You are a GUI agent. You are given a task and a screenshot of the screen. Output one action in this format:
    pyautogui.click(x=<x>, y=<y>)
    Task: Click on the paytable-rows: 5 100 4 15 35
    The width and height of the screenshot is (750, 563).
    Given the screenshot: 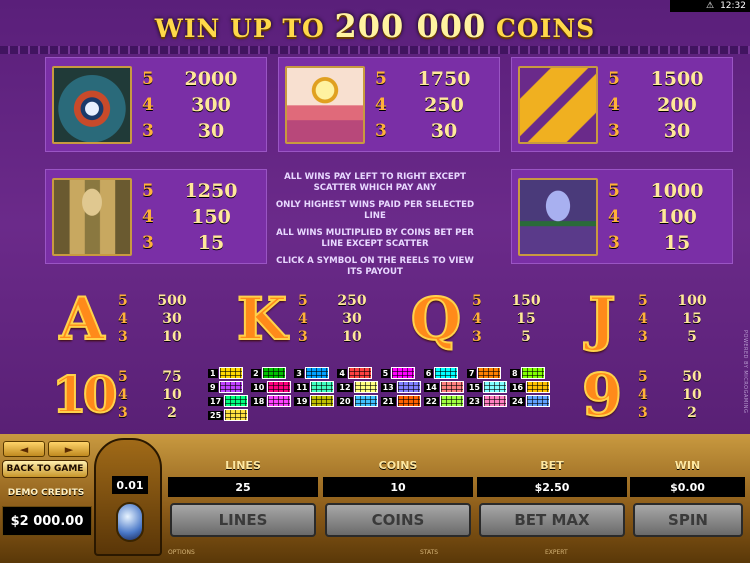 What is the action you would take?
    pyautogui.click(x=672, y=319)
    